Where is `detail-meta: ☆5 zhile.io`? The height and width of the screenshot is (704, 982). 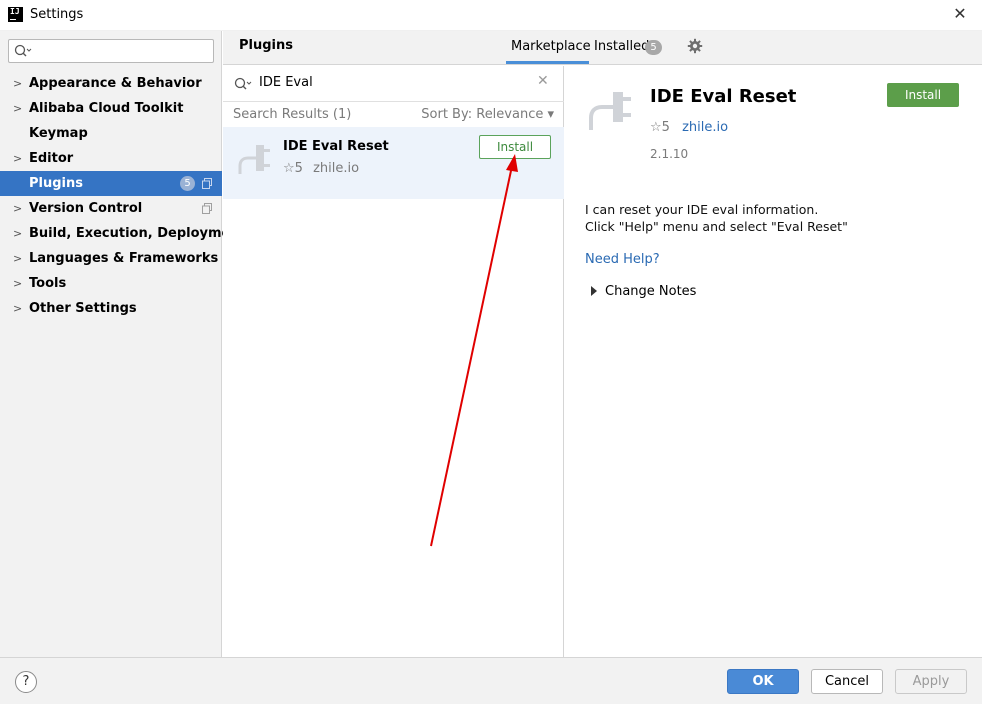 detail-meta: ☆5 zhile.io is located at coordinates (689, 127).